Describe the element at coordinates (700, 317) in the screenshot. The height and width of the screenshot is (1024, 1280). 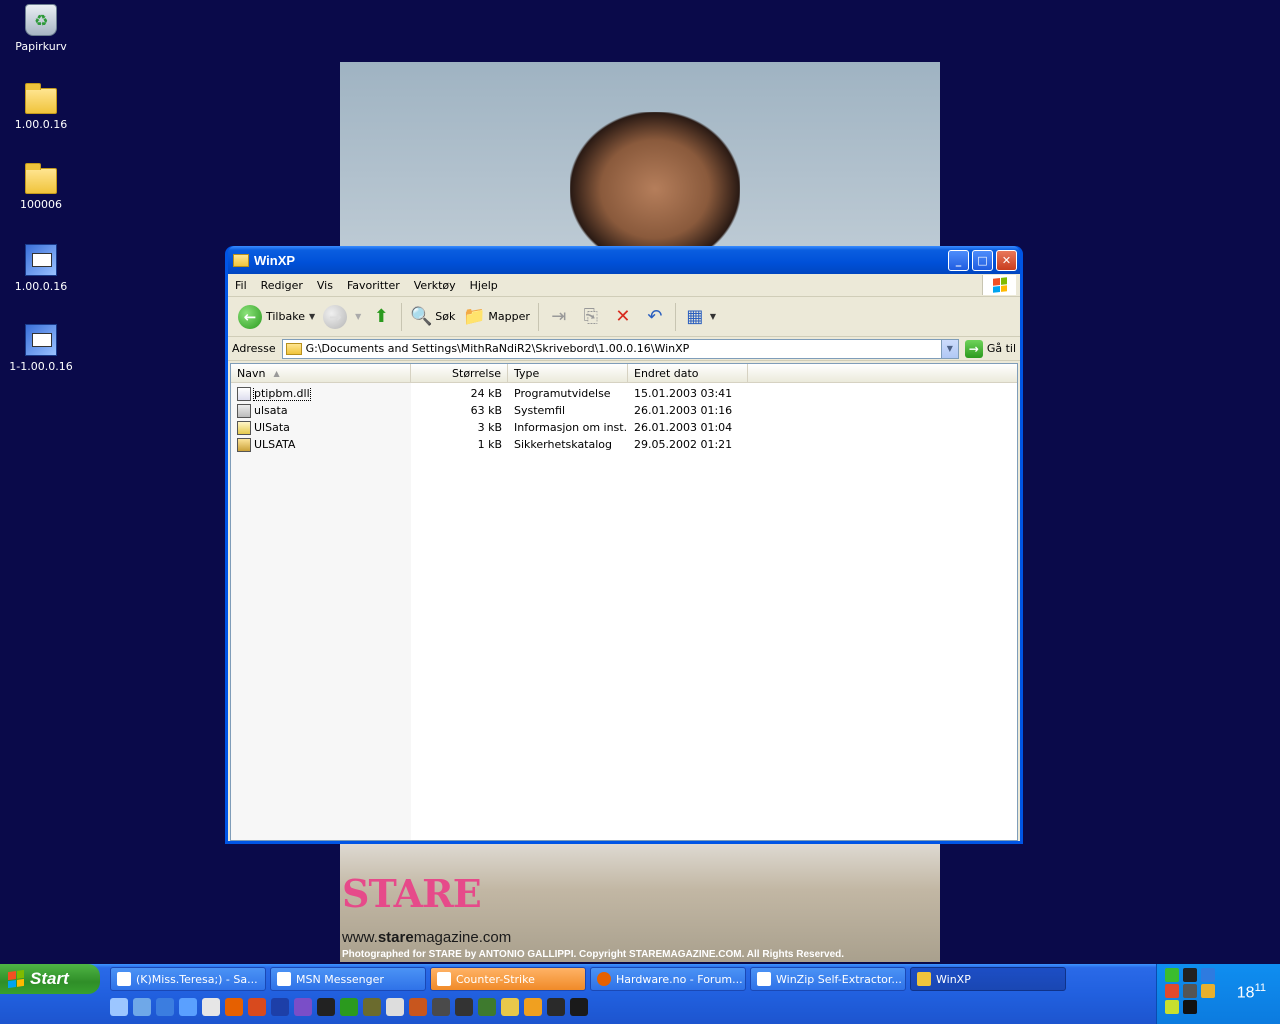
I see `views-button: ▦ ▼` at that location.